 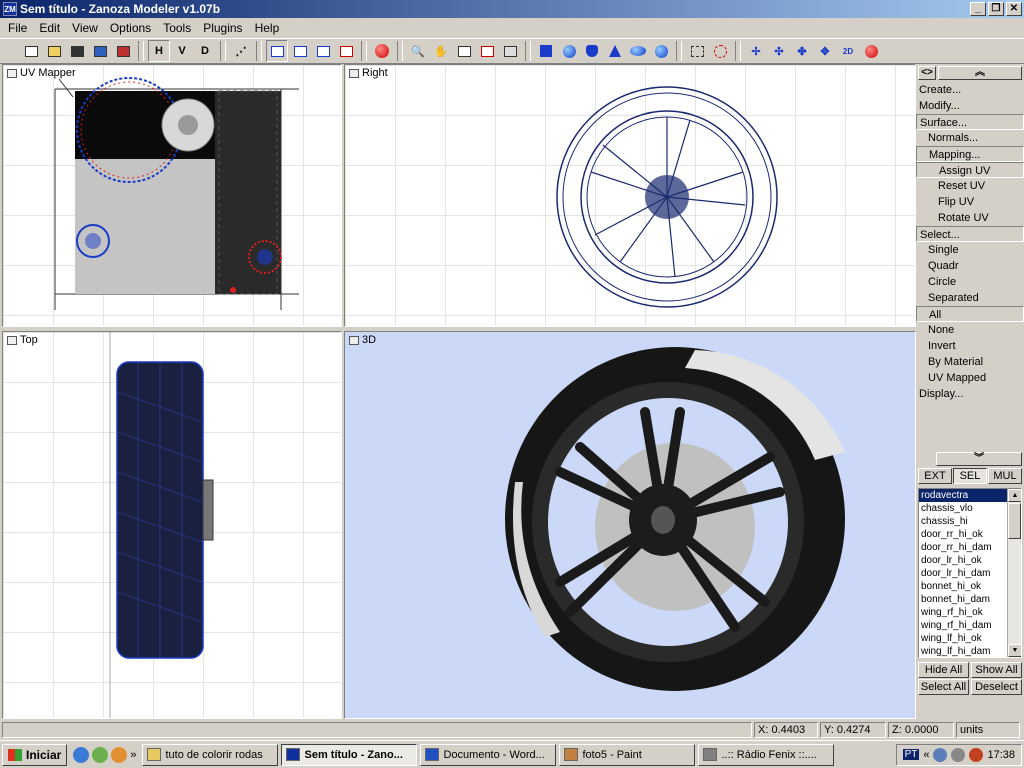 I want to click on minimize-button: _, so click(x=978, y=9).